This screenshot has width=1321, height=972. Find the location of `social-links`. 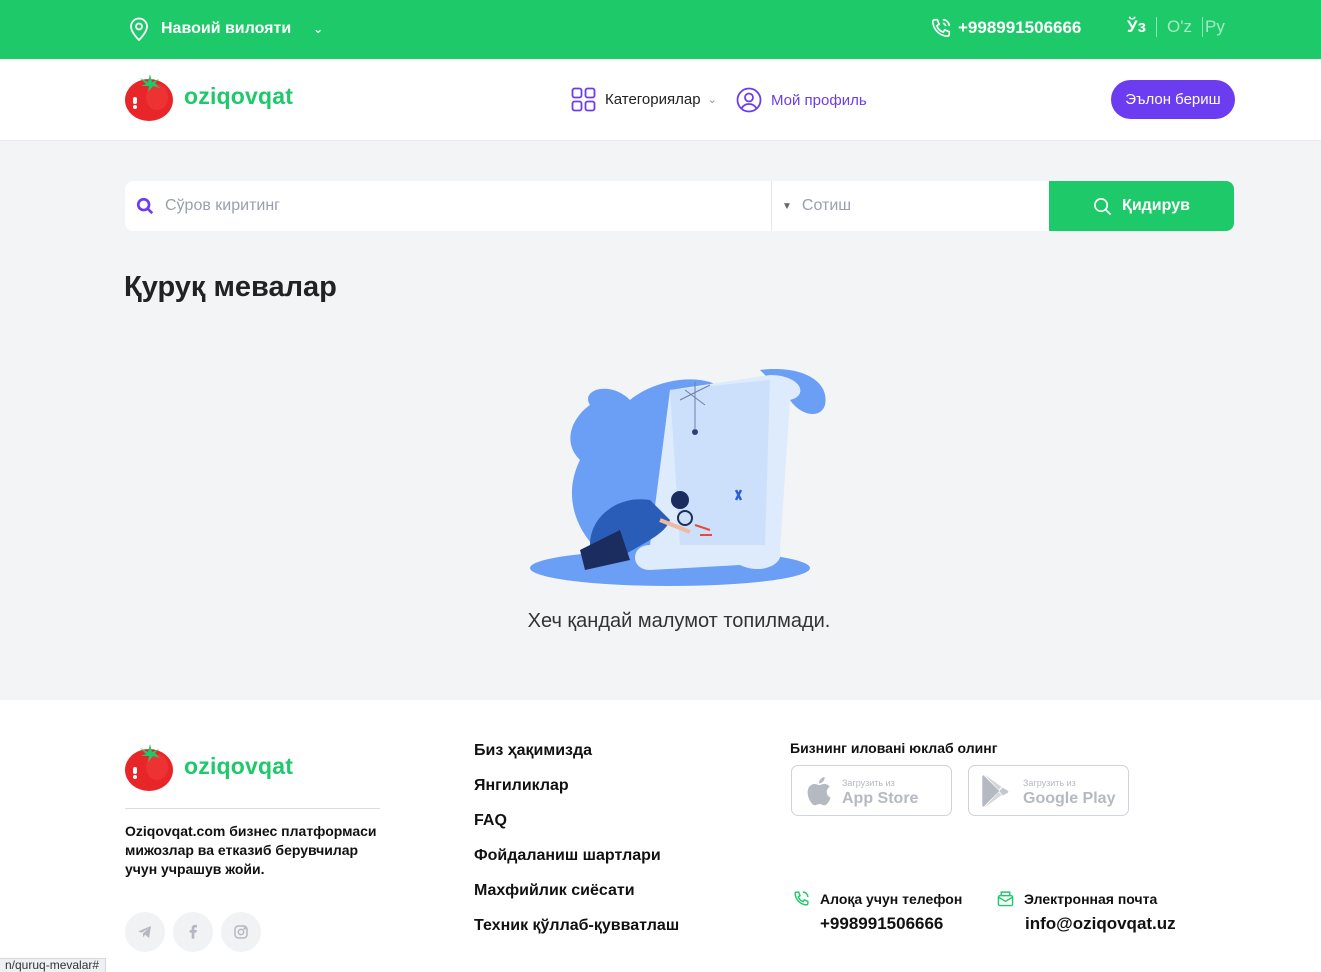

social-links is located at coordinates (197, 932).